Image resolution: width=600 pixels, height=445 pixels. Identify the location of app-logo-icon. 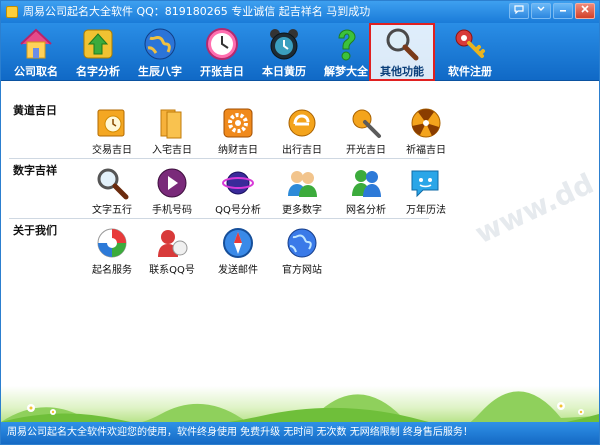
(12, 12).